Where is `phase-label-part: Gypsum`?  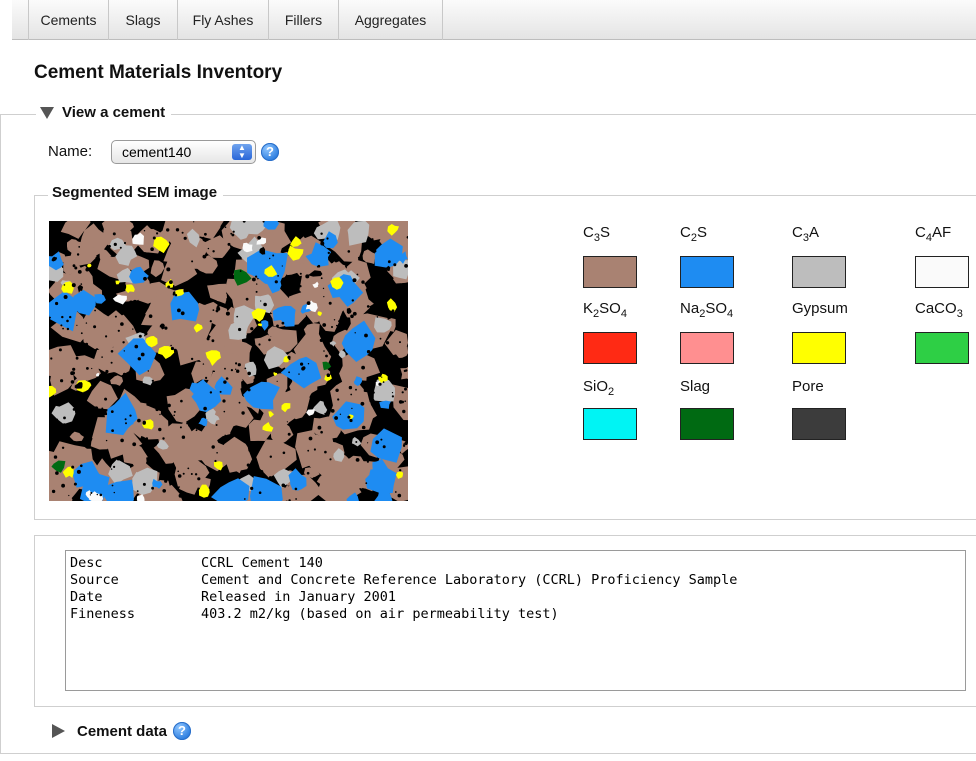 phase-label-part: Gypsum is located at coordinates (820, 308).